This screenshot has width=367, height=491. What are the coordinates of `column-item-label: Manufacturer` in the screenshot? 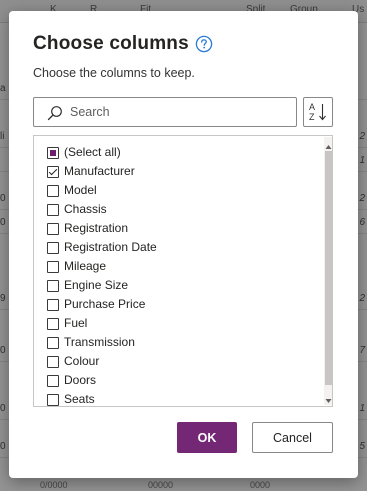 It's located at (99, 171).